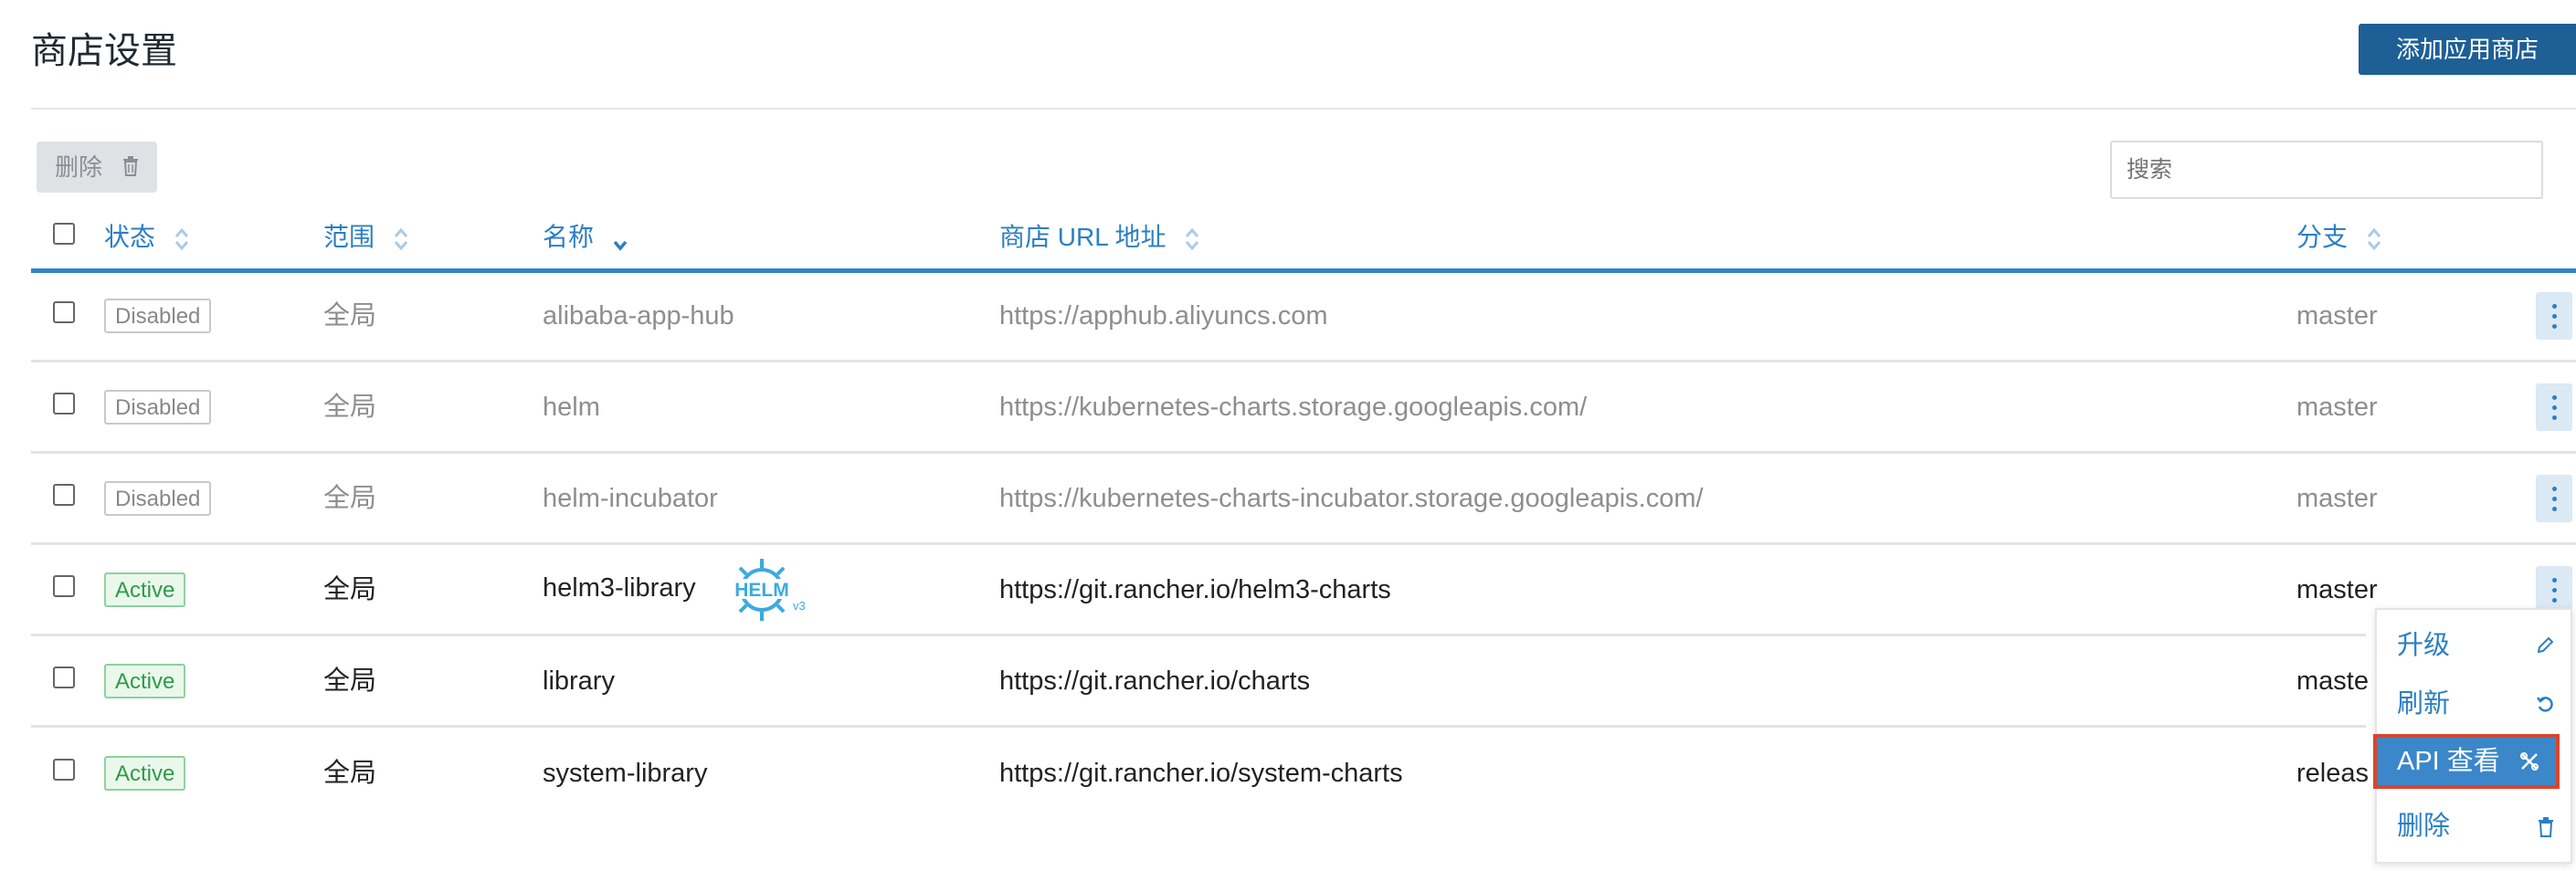 The height and width of the screenshot is (871, 2576). What do you see at coordinates (2326, 170) in the screenshot?
I see `search-input` at bounding box center [2326, 170].